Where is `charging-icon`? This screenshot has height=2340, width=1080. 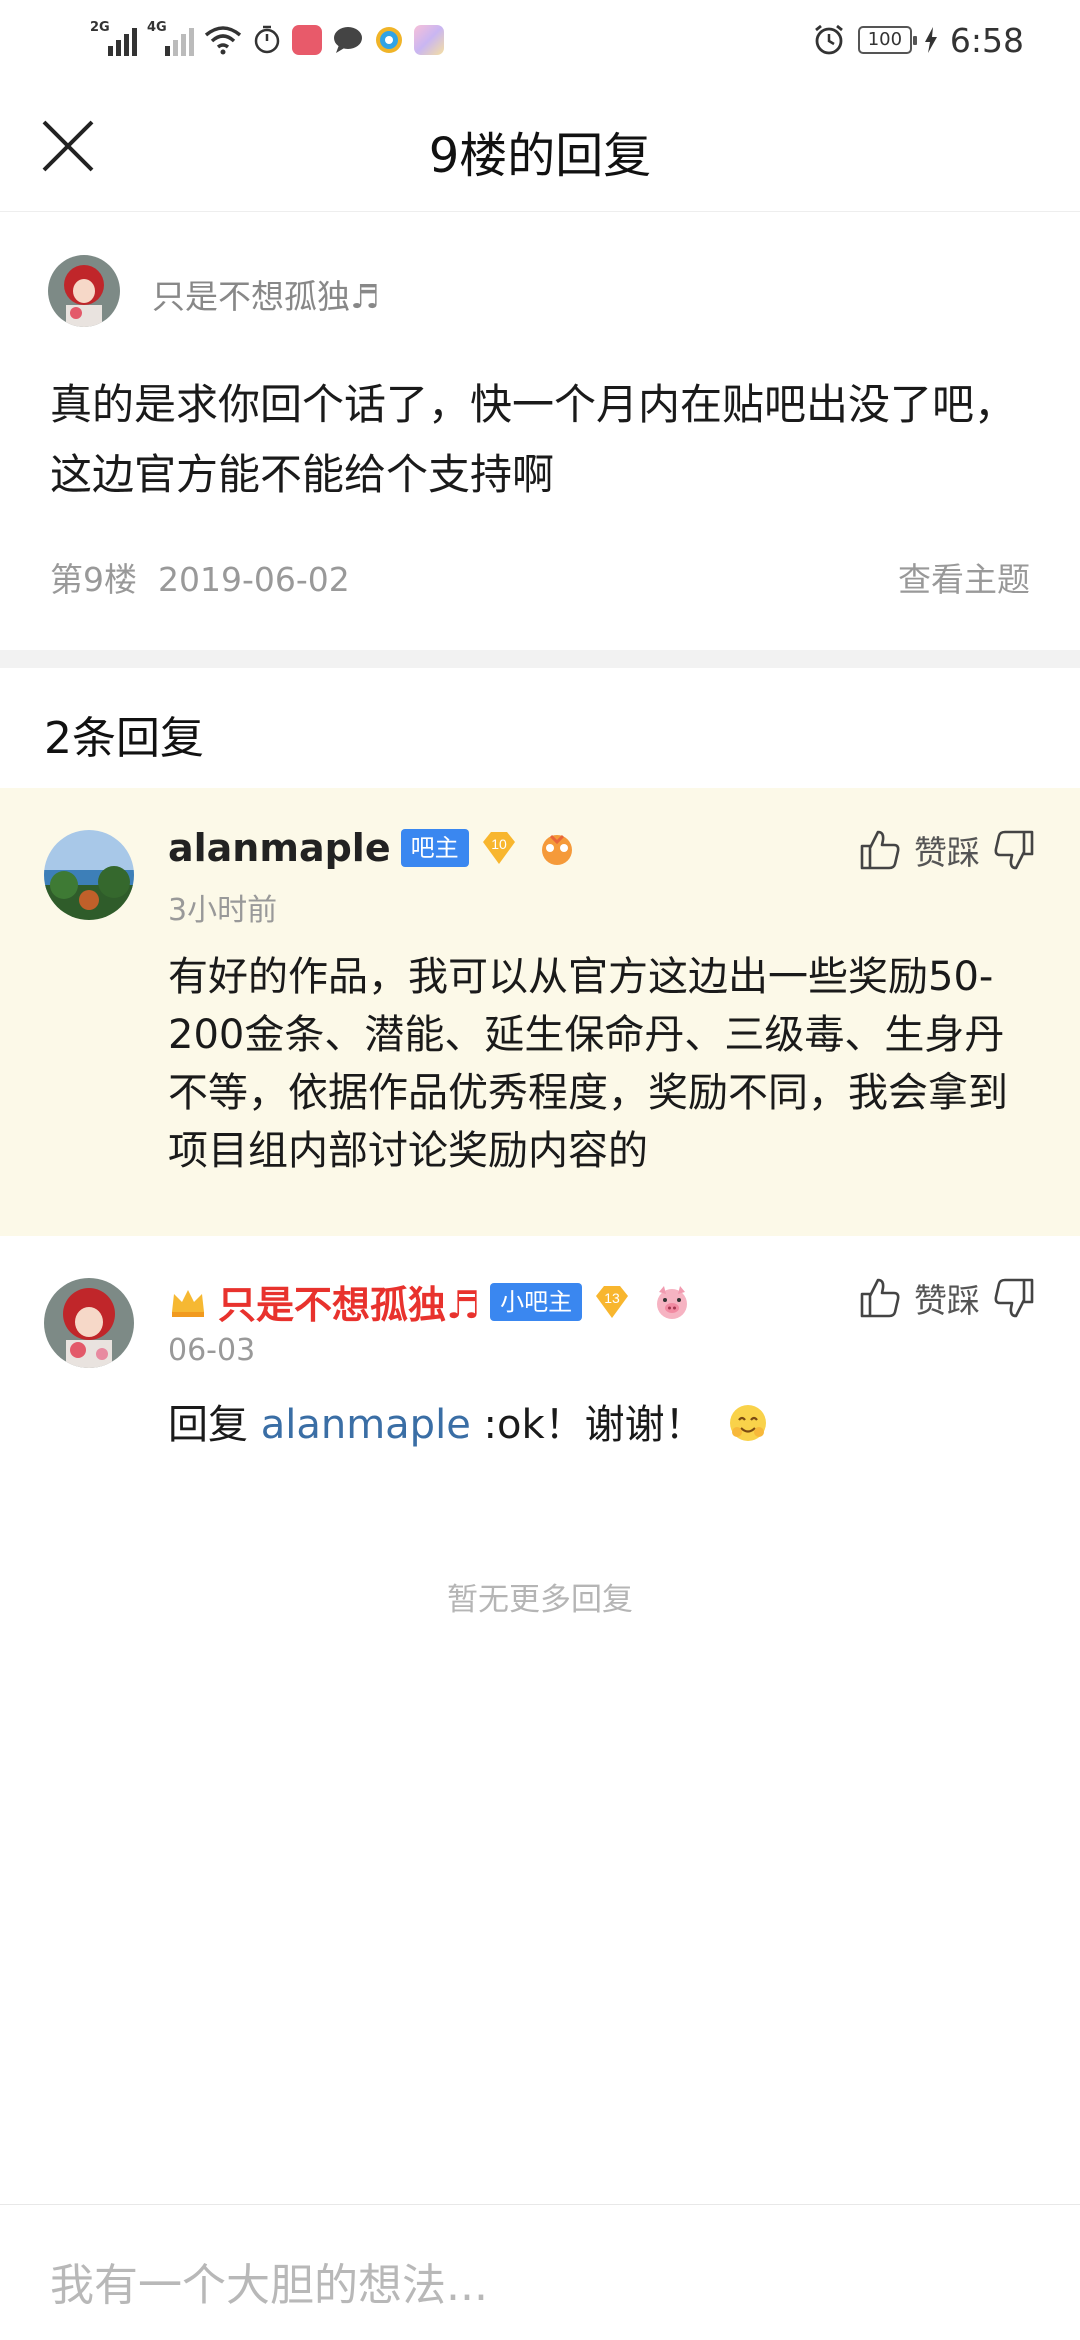 charging-icon is located at coordinates (930, 40).